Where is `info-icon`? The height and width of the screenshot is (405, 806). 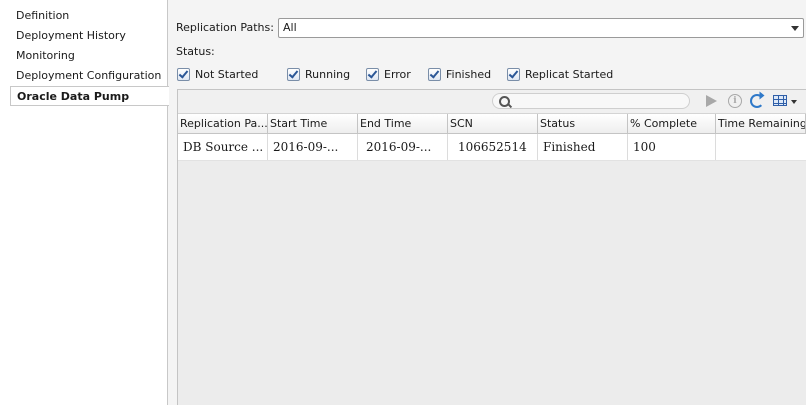
info-icon is located at coordinates (735, 101).